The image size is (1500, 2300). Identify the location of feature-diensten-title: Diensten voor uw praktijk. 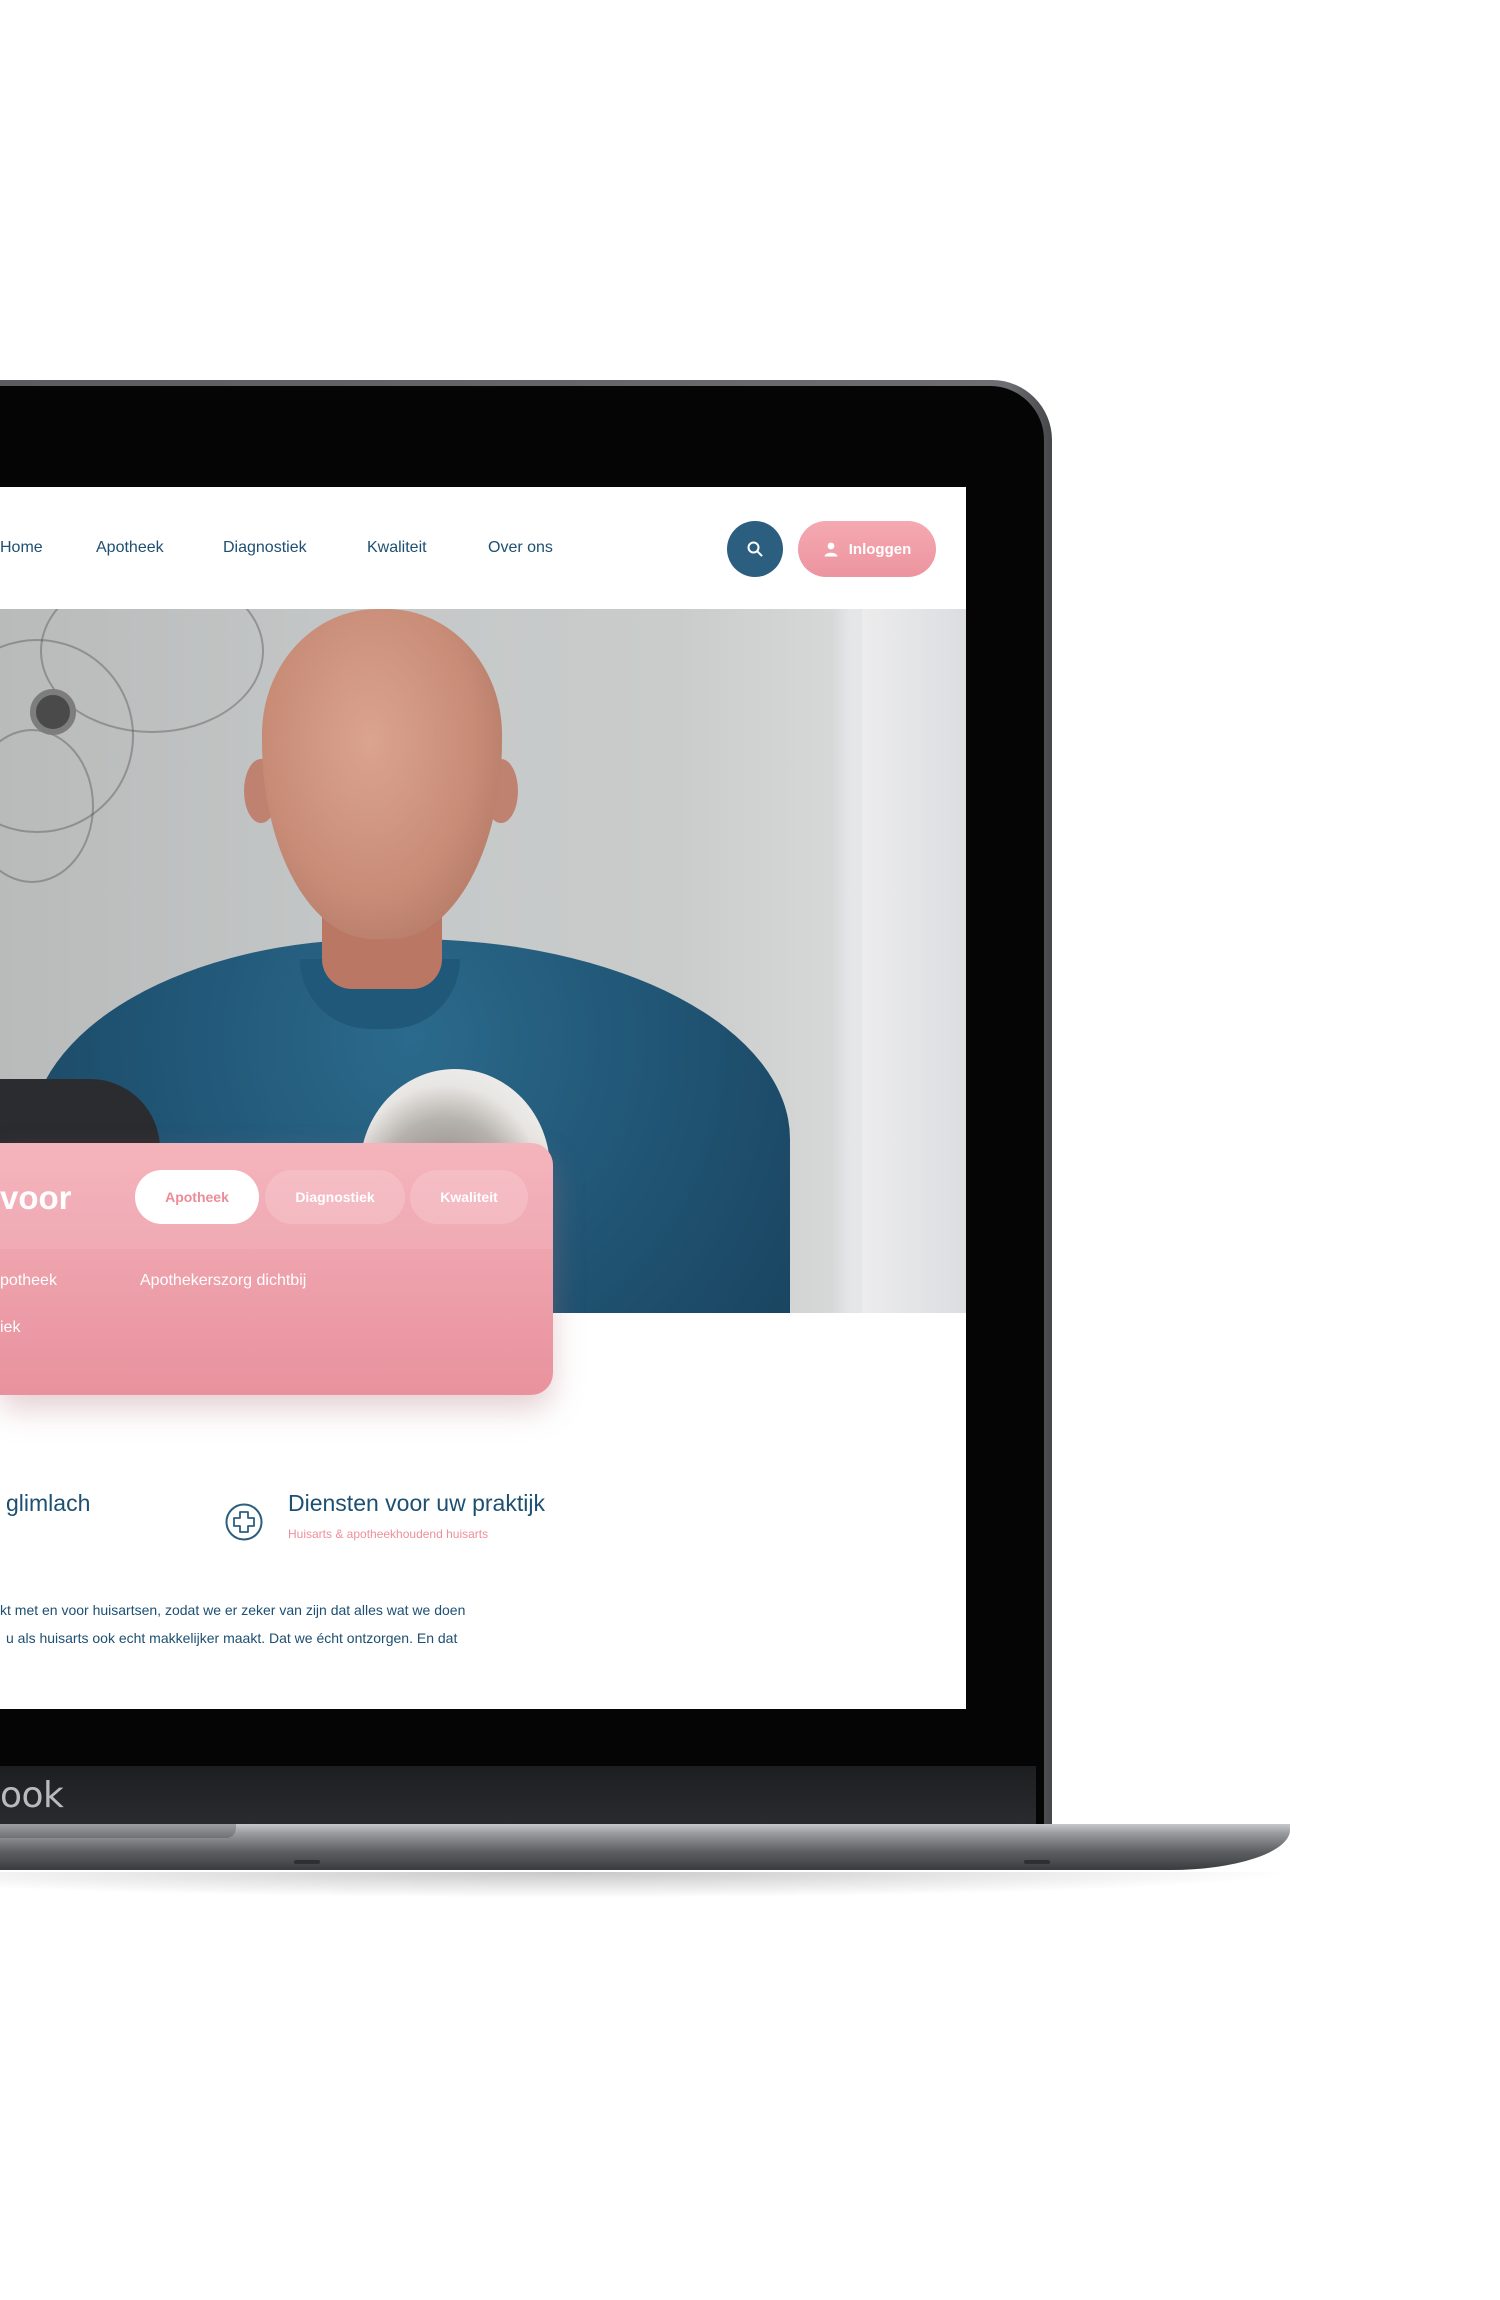
(416, 1503).